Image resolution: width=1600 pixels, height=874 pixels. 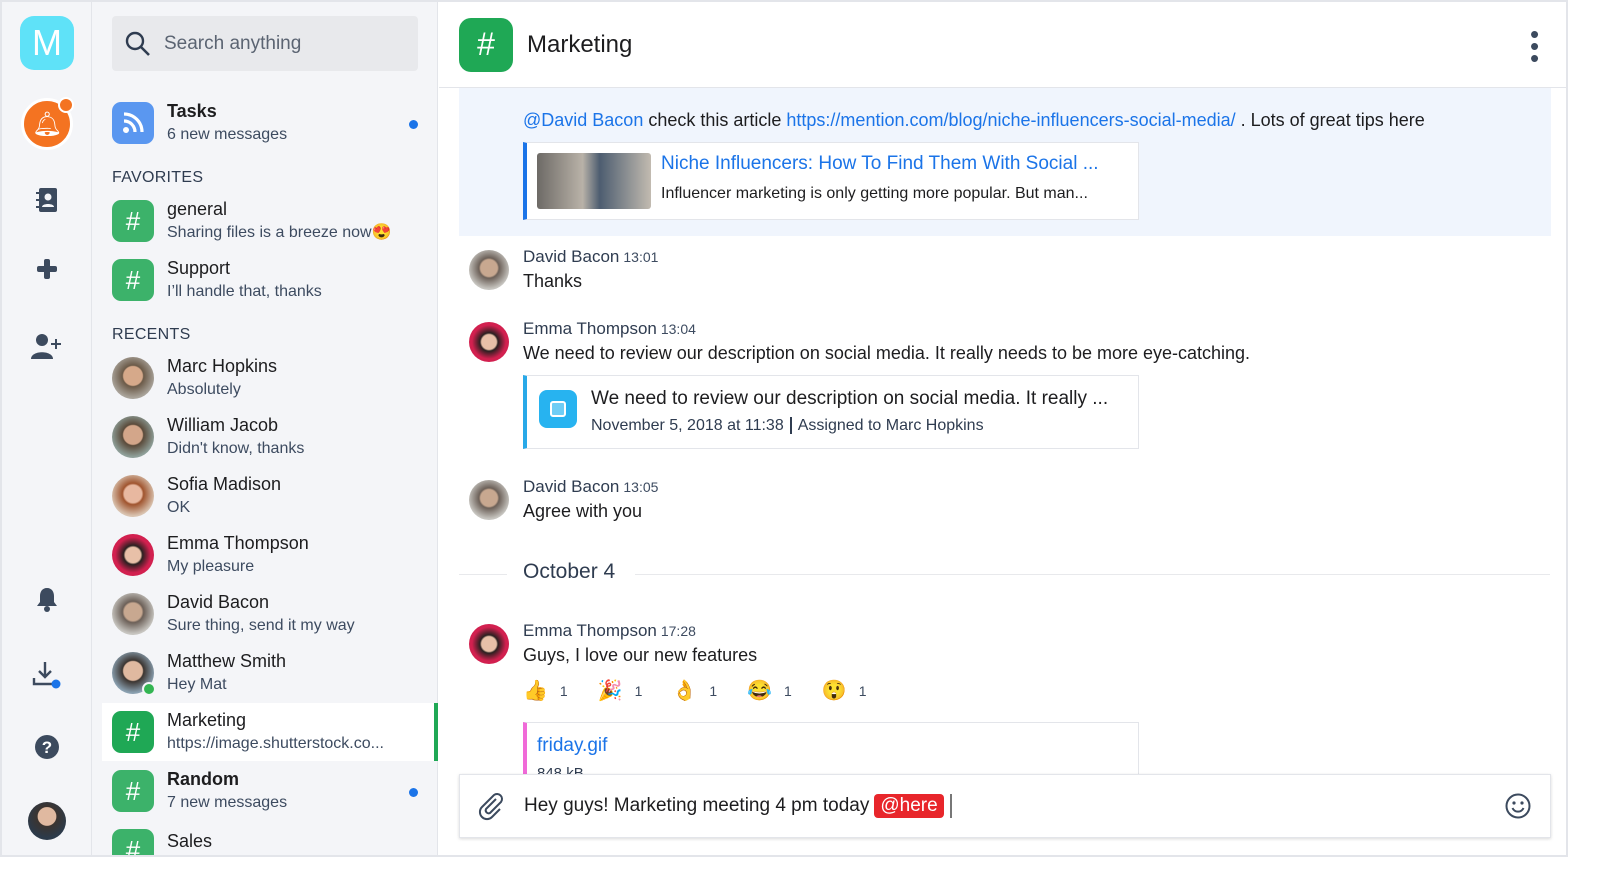 I want to click on recent-sofia-madison: Sofia Madison OK, so click(x=270, y=496).